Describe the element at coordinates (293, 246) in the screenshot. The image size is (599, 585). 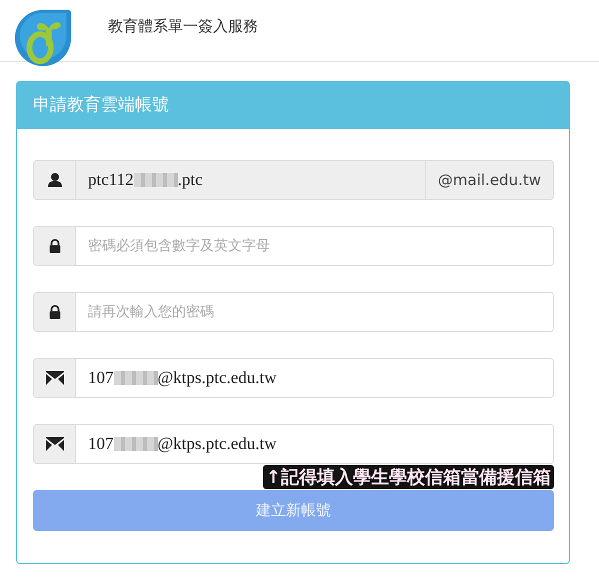
I see `password-field: 密碼必須包含數字及英文字母` at that location.